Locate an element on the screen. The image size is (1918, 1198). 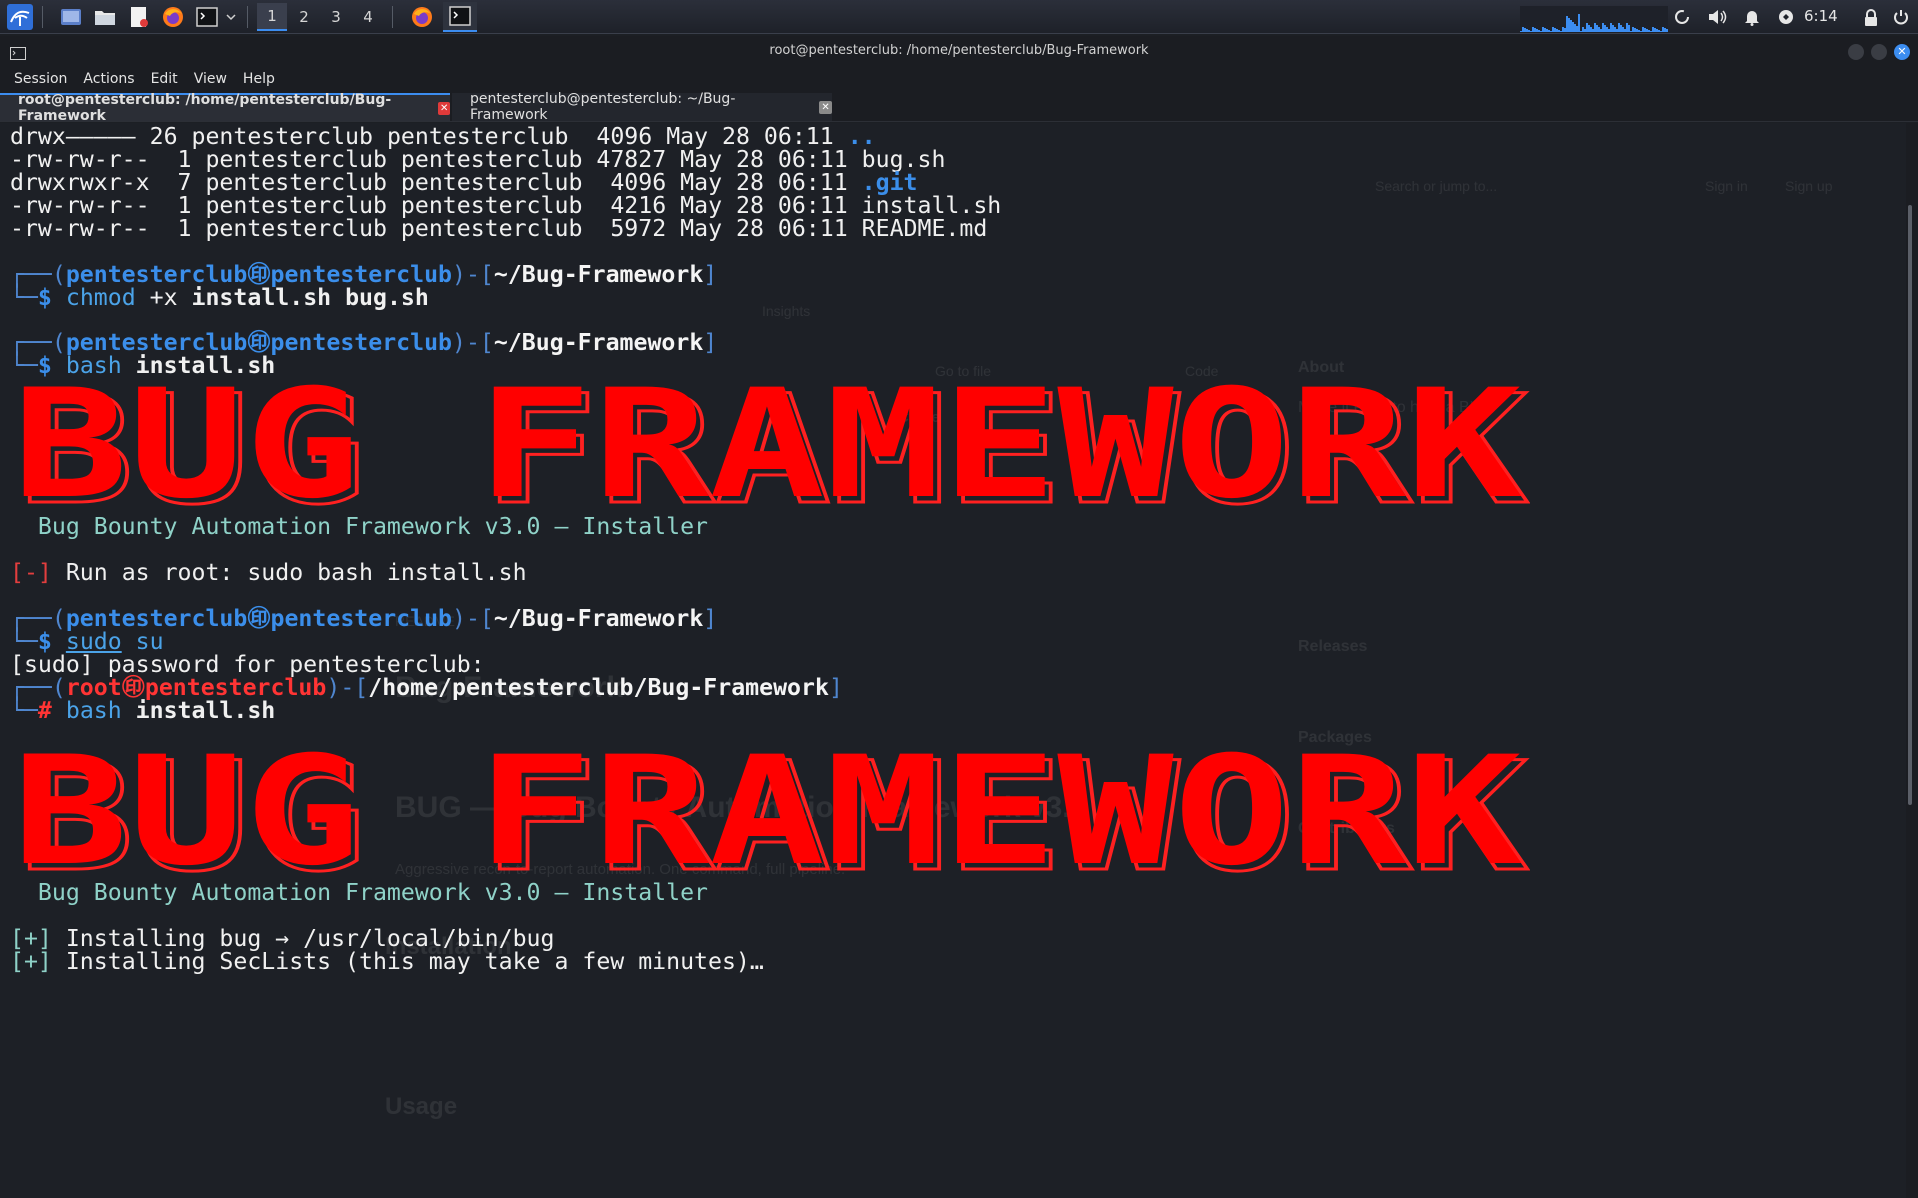
chevron-down-icon is located at coordinates (231, 17).